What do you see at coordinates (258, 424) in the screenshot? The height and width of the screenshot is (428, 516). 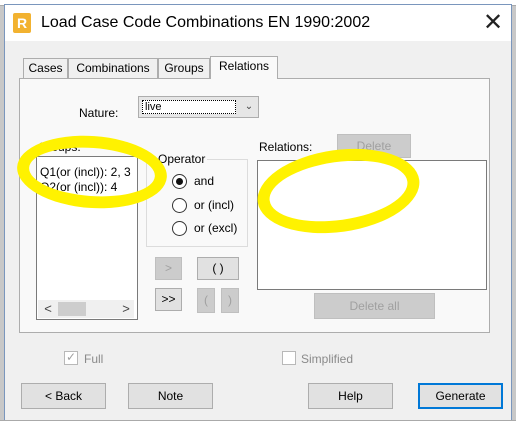 I see `background-app-bottom` at bounding box center [258, 424].